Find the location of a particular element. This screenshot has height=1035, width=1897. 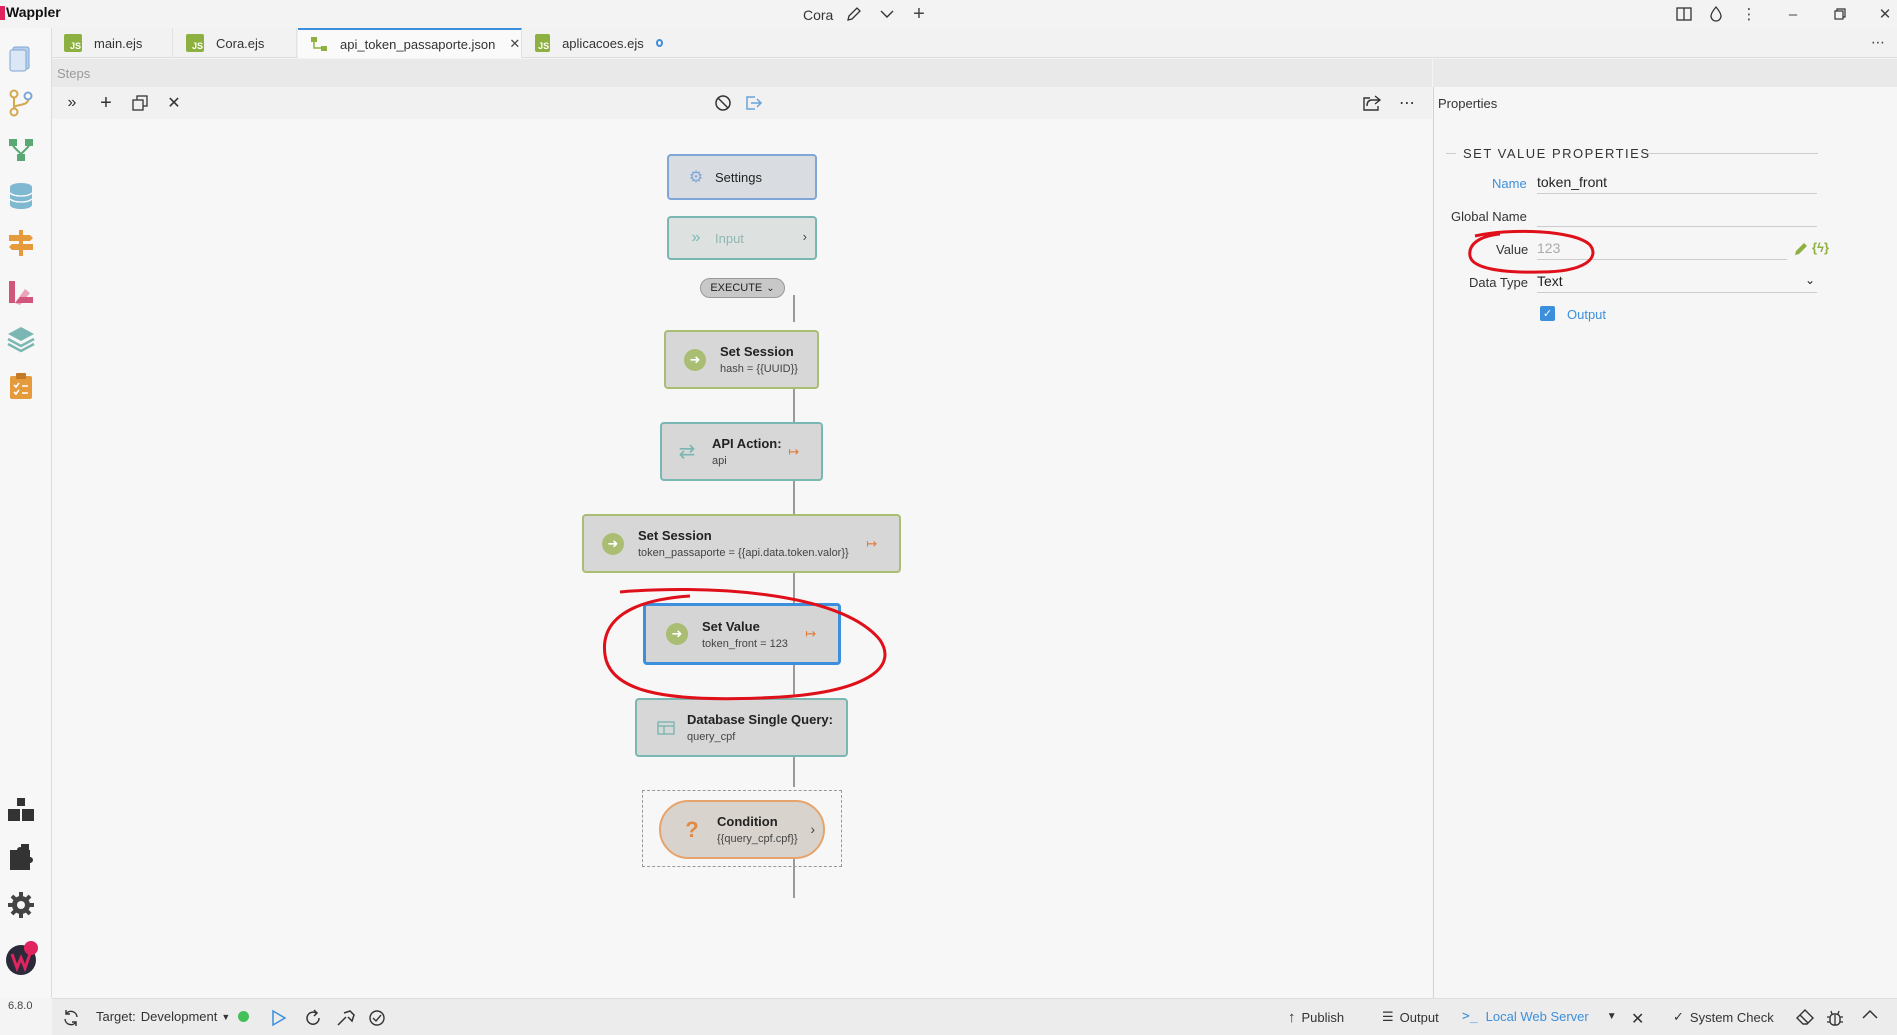

app-version: 6.8.0 is located at coordinates (20, 1006).